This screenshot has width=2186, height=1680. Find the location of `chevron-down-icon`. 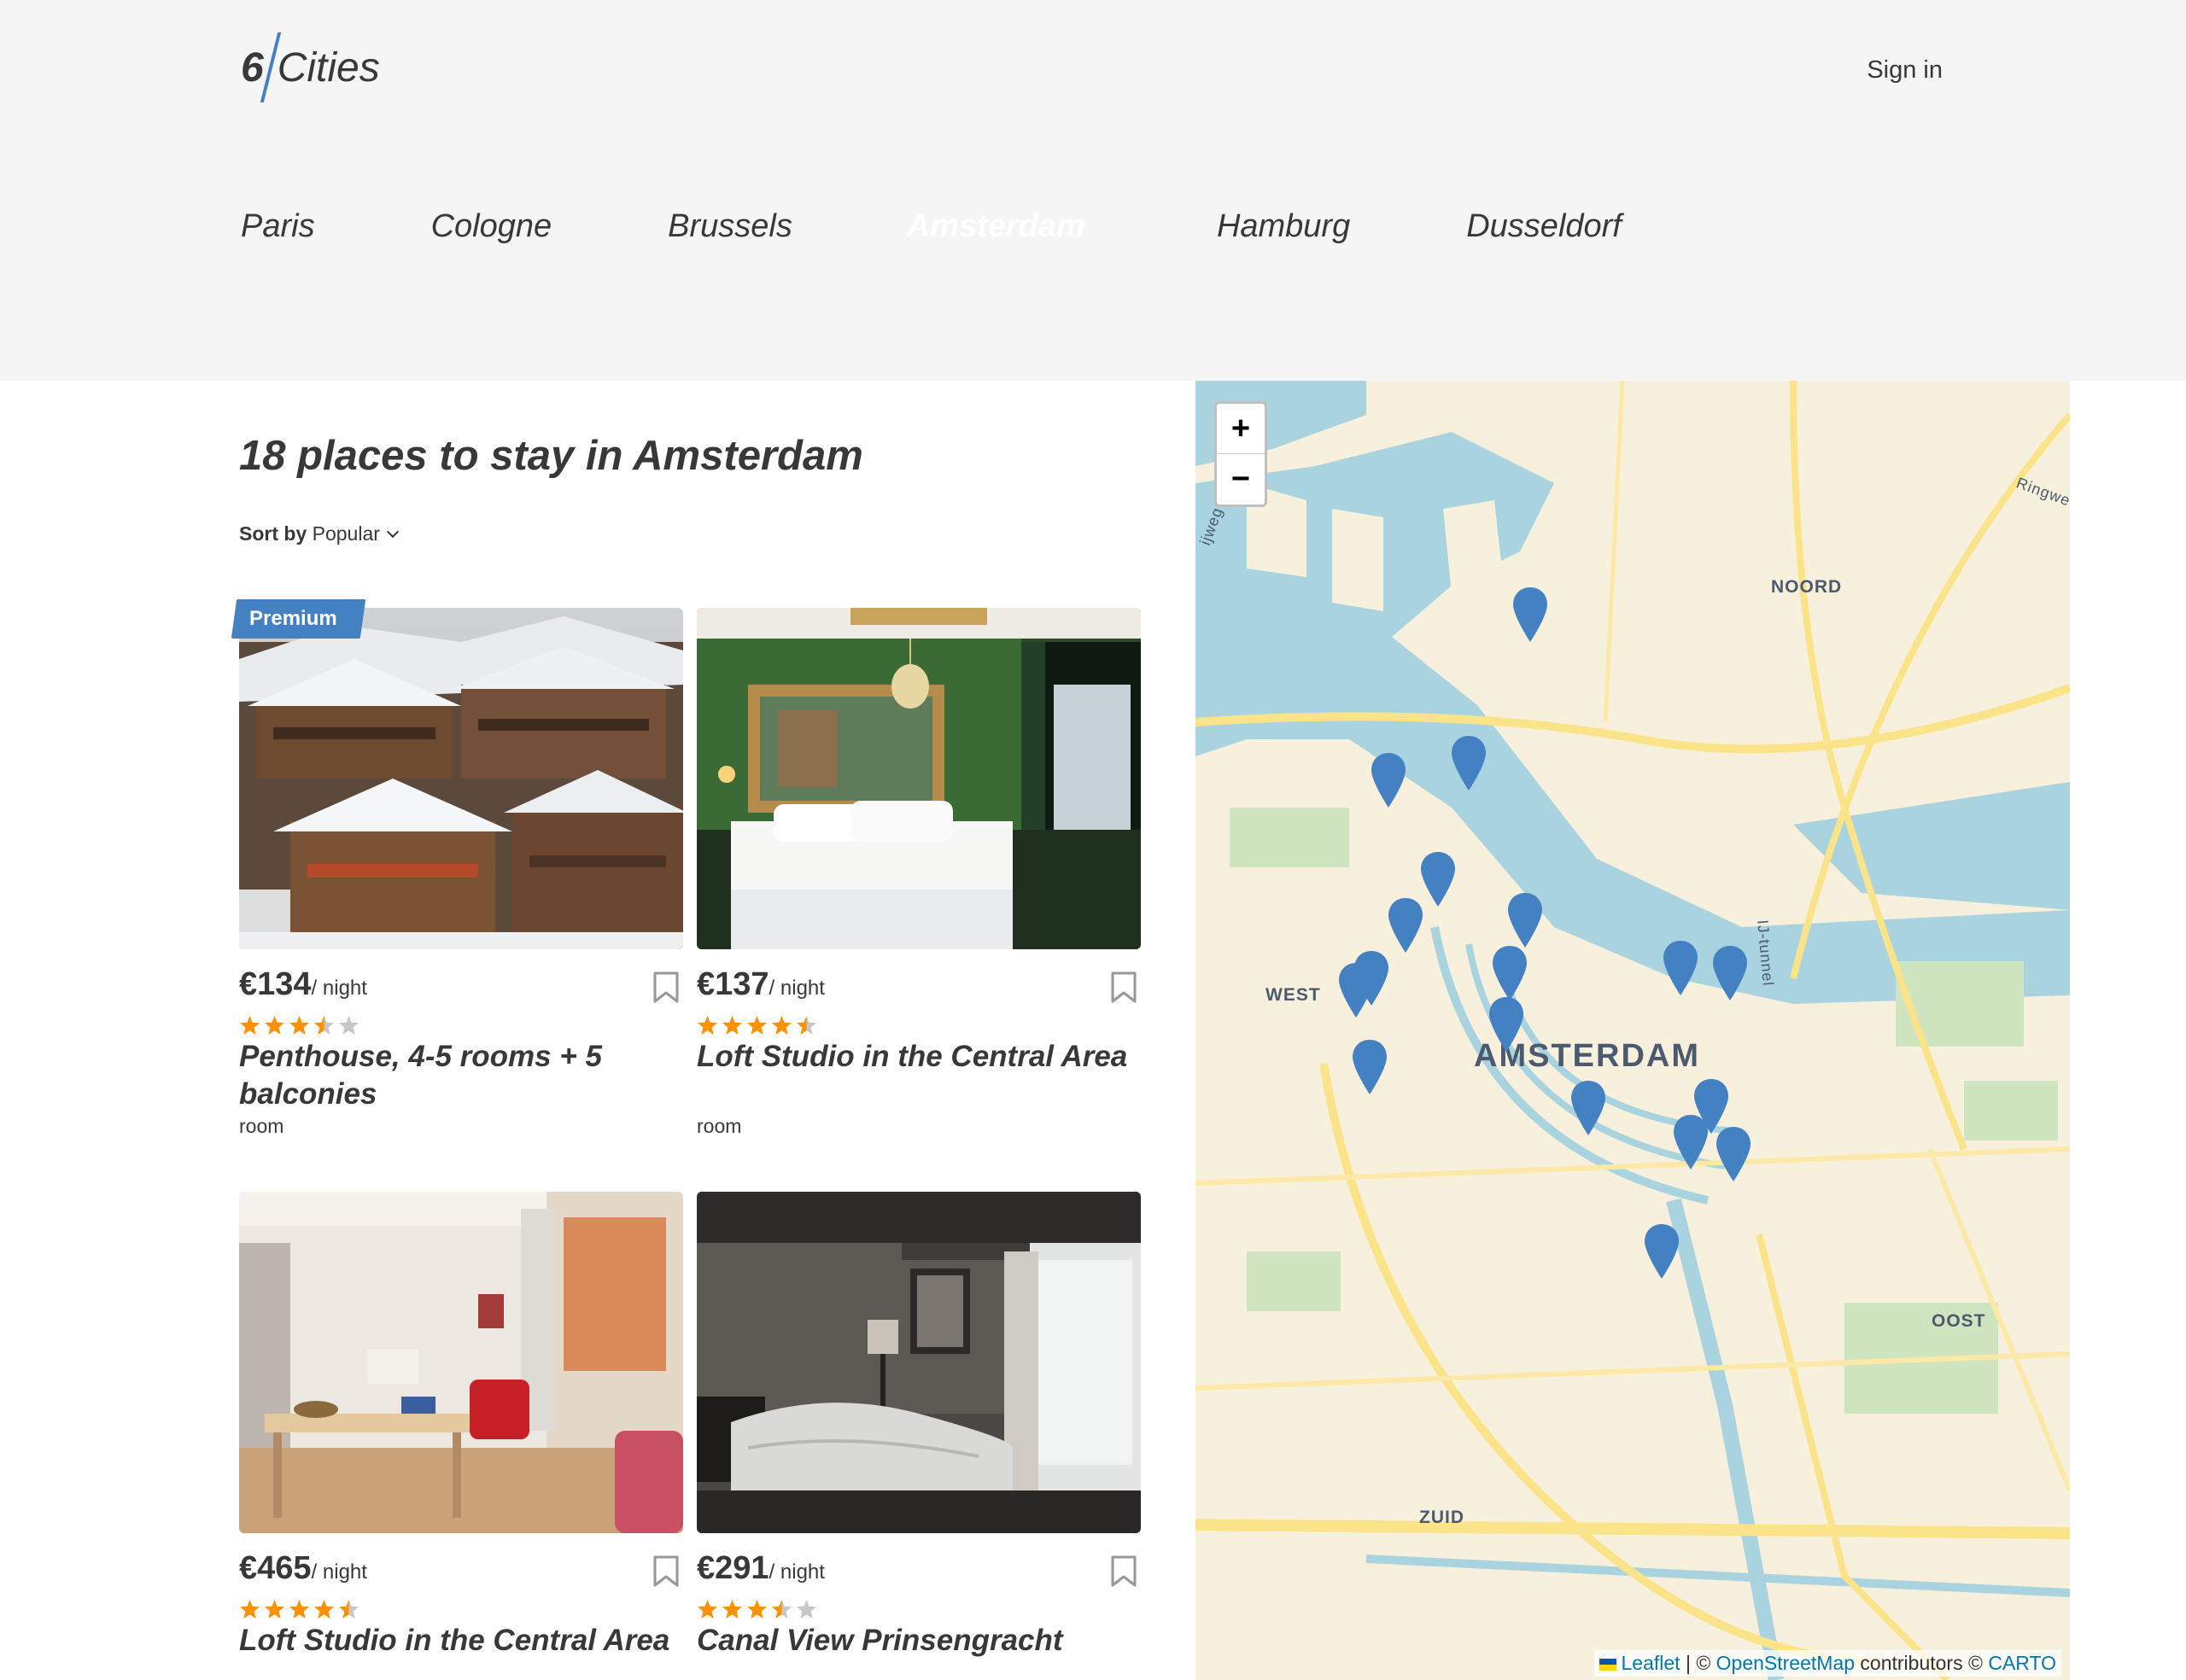

chevron-down-icon is located at coordinates (393, 532).